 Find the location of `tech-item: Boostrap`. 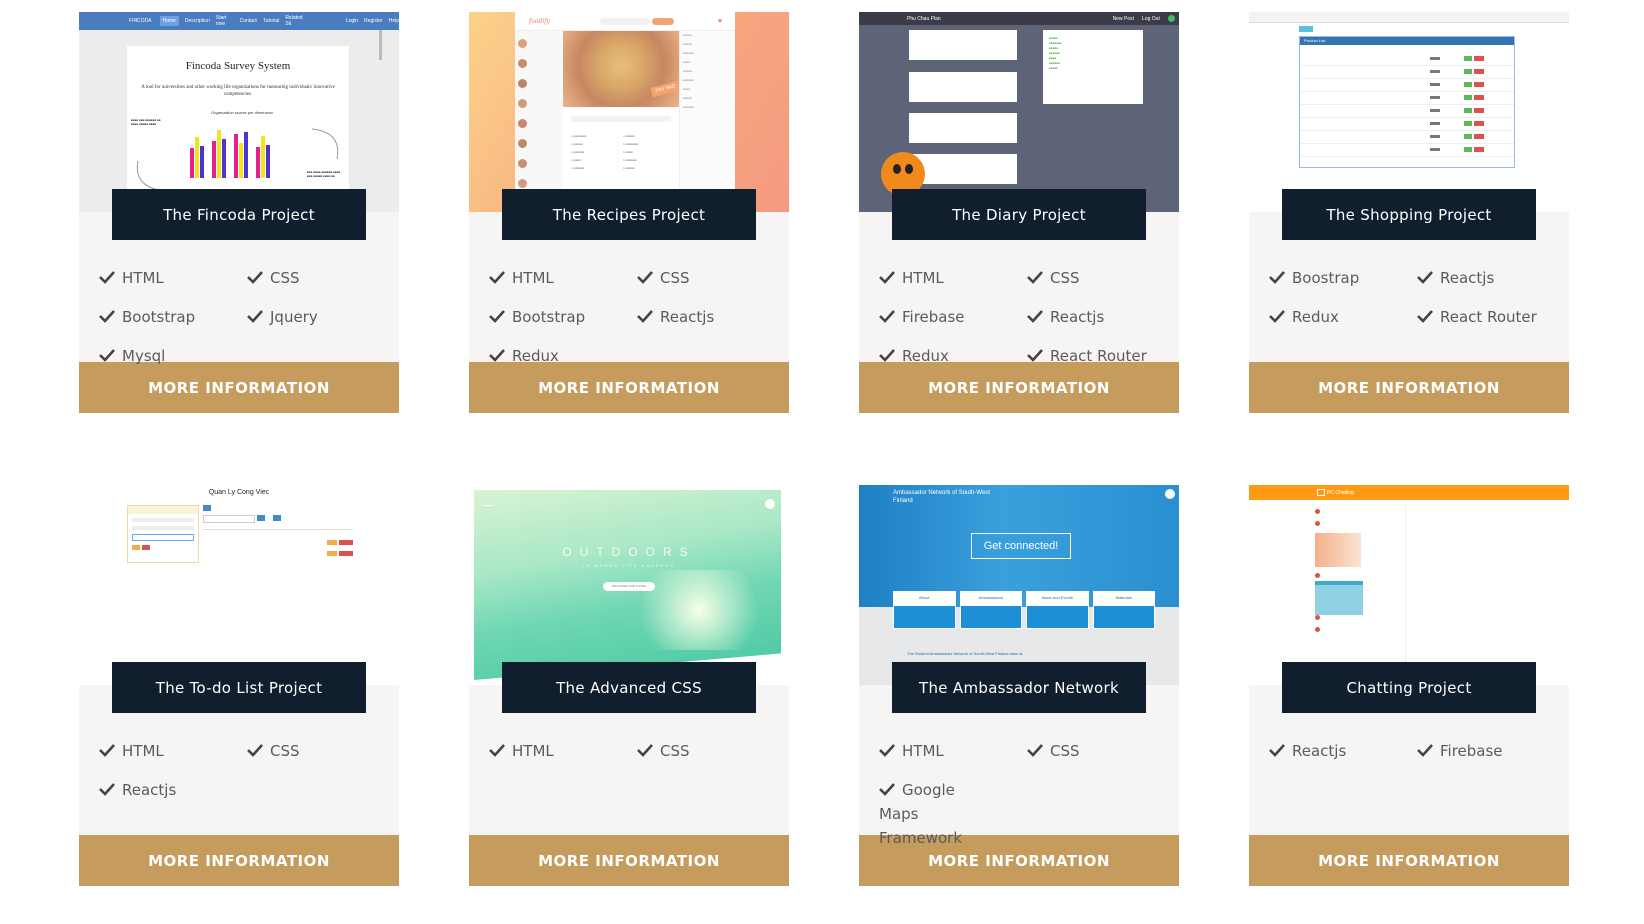

tech-item: Boostrap is located at coordinates (1343, 277).